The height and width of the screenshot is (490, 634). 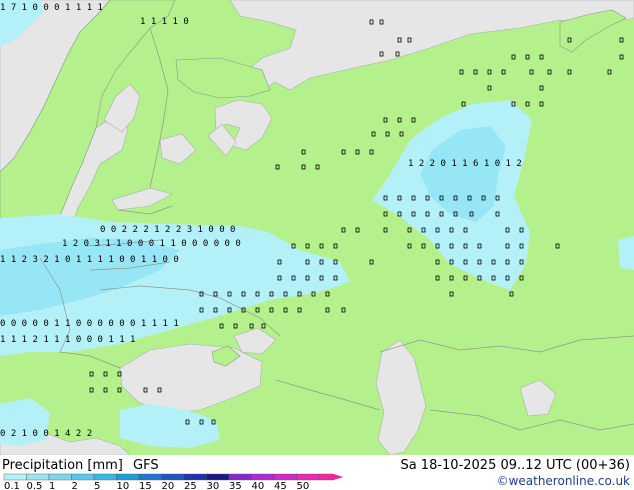 What do you see at coordinates (145, 485) in the screenshot?
I see `scale-label-6: 15` at bounding box center [145, 485].